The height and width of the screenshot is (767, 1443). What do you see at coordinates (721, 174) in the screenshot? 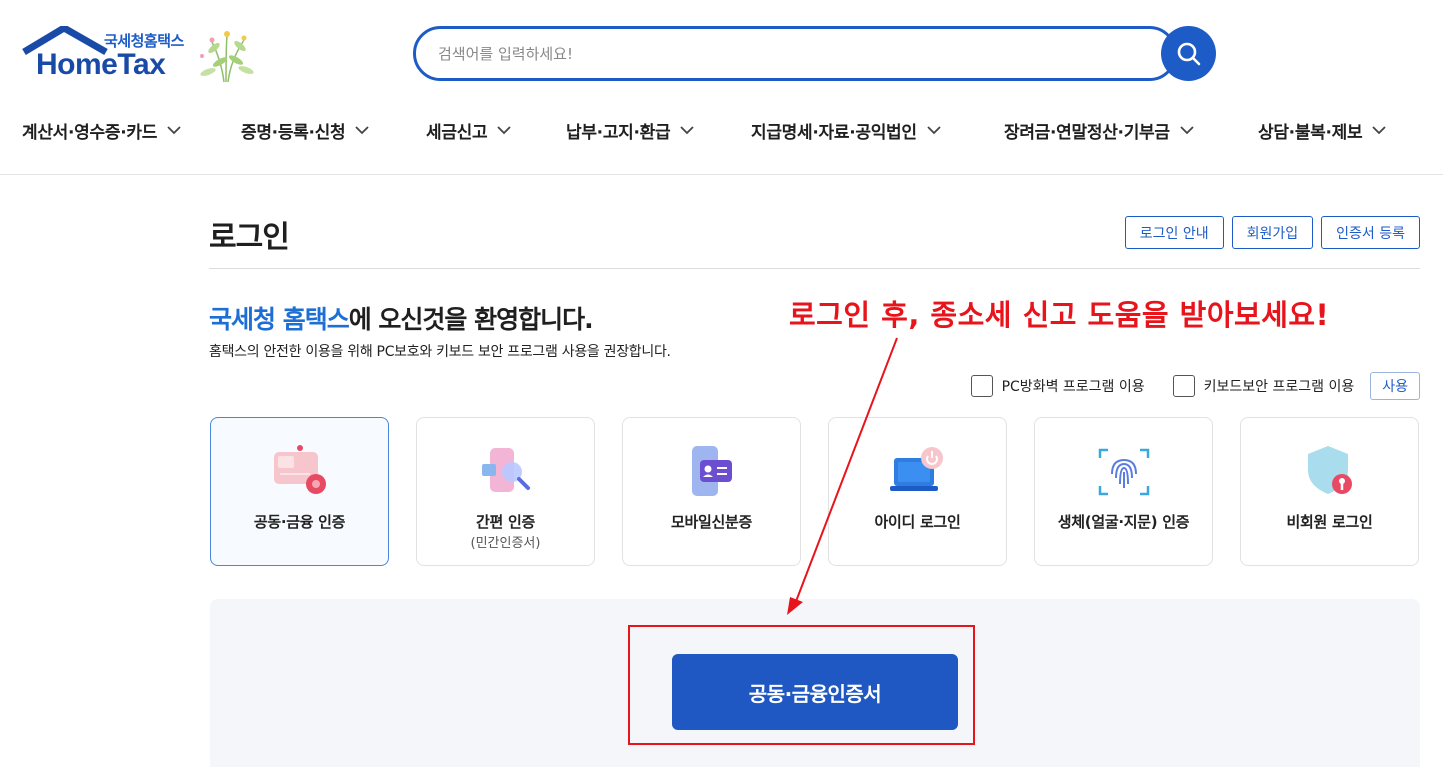
I see `header-divider` at bounding box center [721, 174].